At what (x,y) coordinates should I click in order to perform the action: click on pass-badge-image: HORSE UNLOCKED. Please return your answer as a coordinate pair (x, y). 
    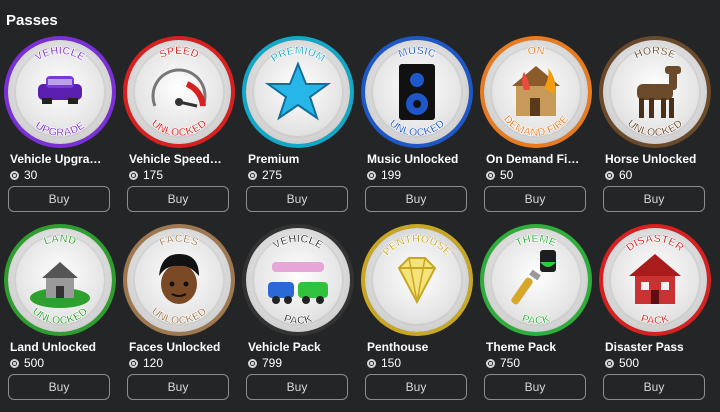
    Looking at the image, I should click on (655, 92).